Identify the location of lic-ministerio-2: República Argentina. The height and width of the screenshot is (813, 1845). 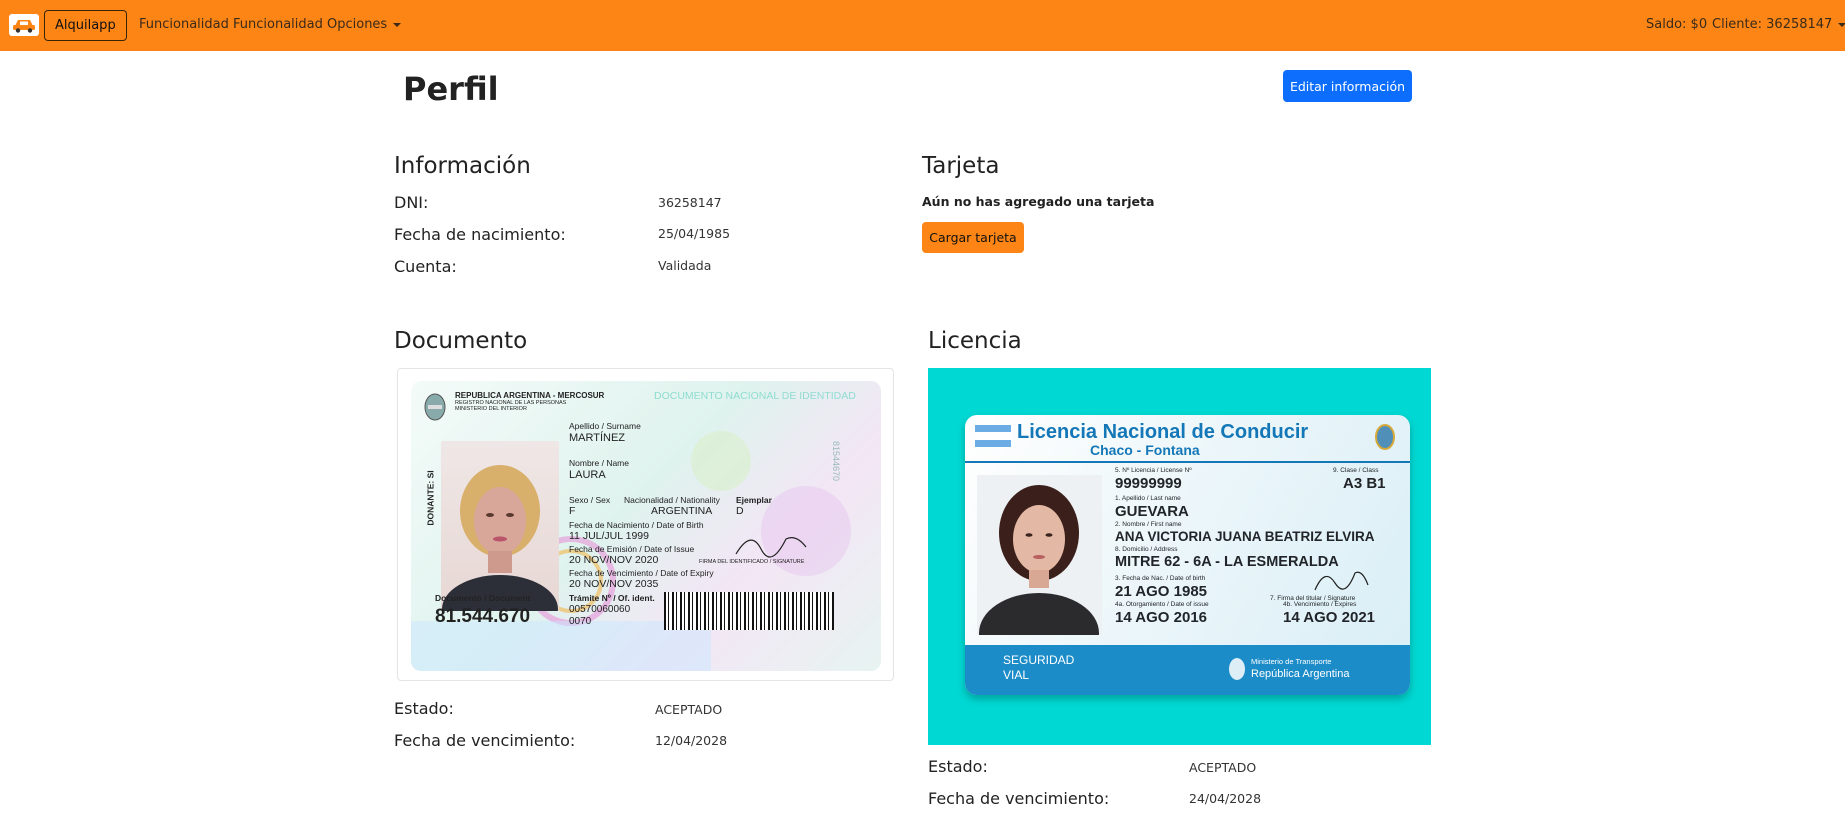
(1300, 674).